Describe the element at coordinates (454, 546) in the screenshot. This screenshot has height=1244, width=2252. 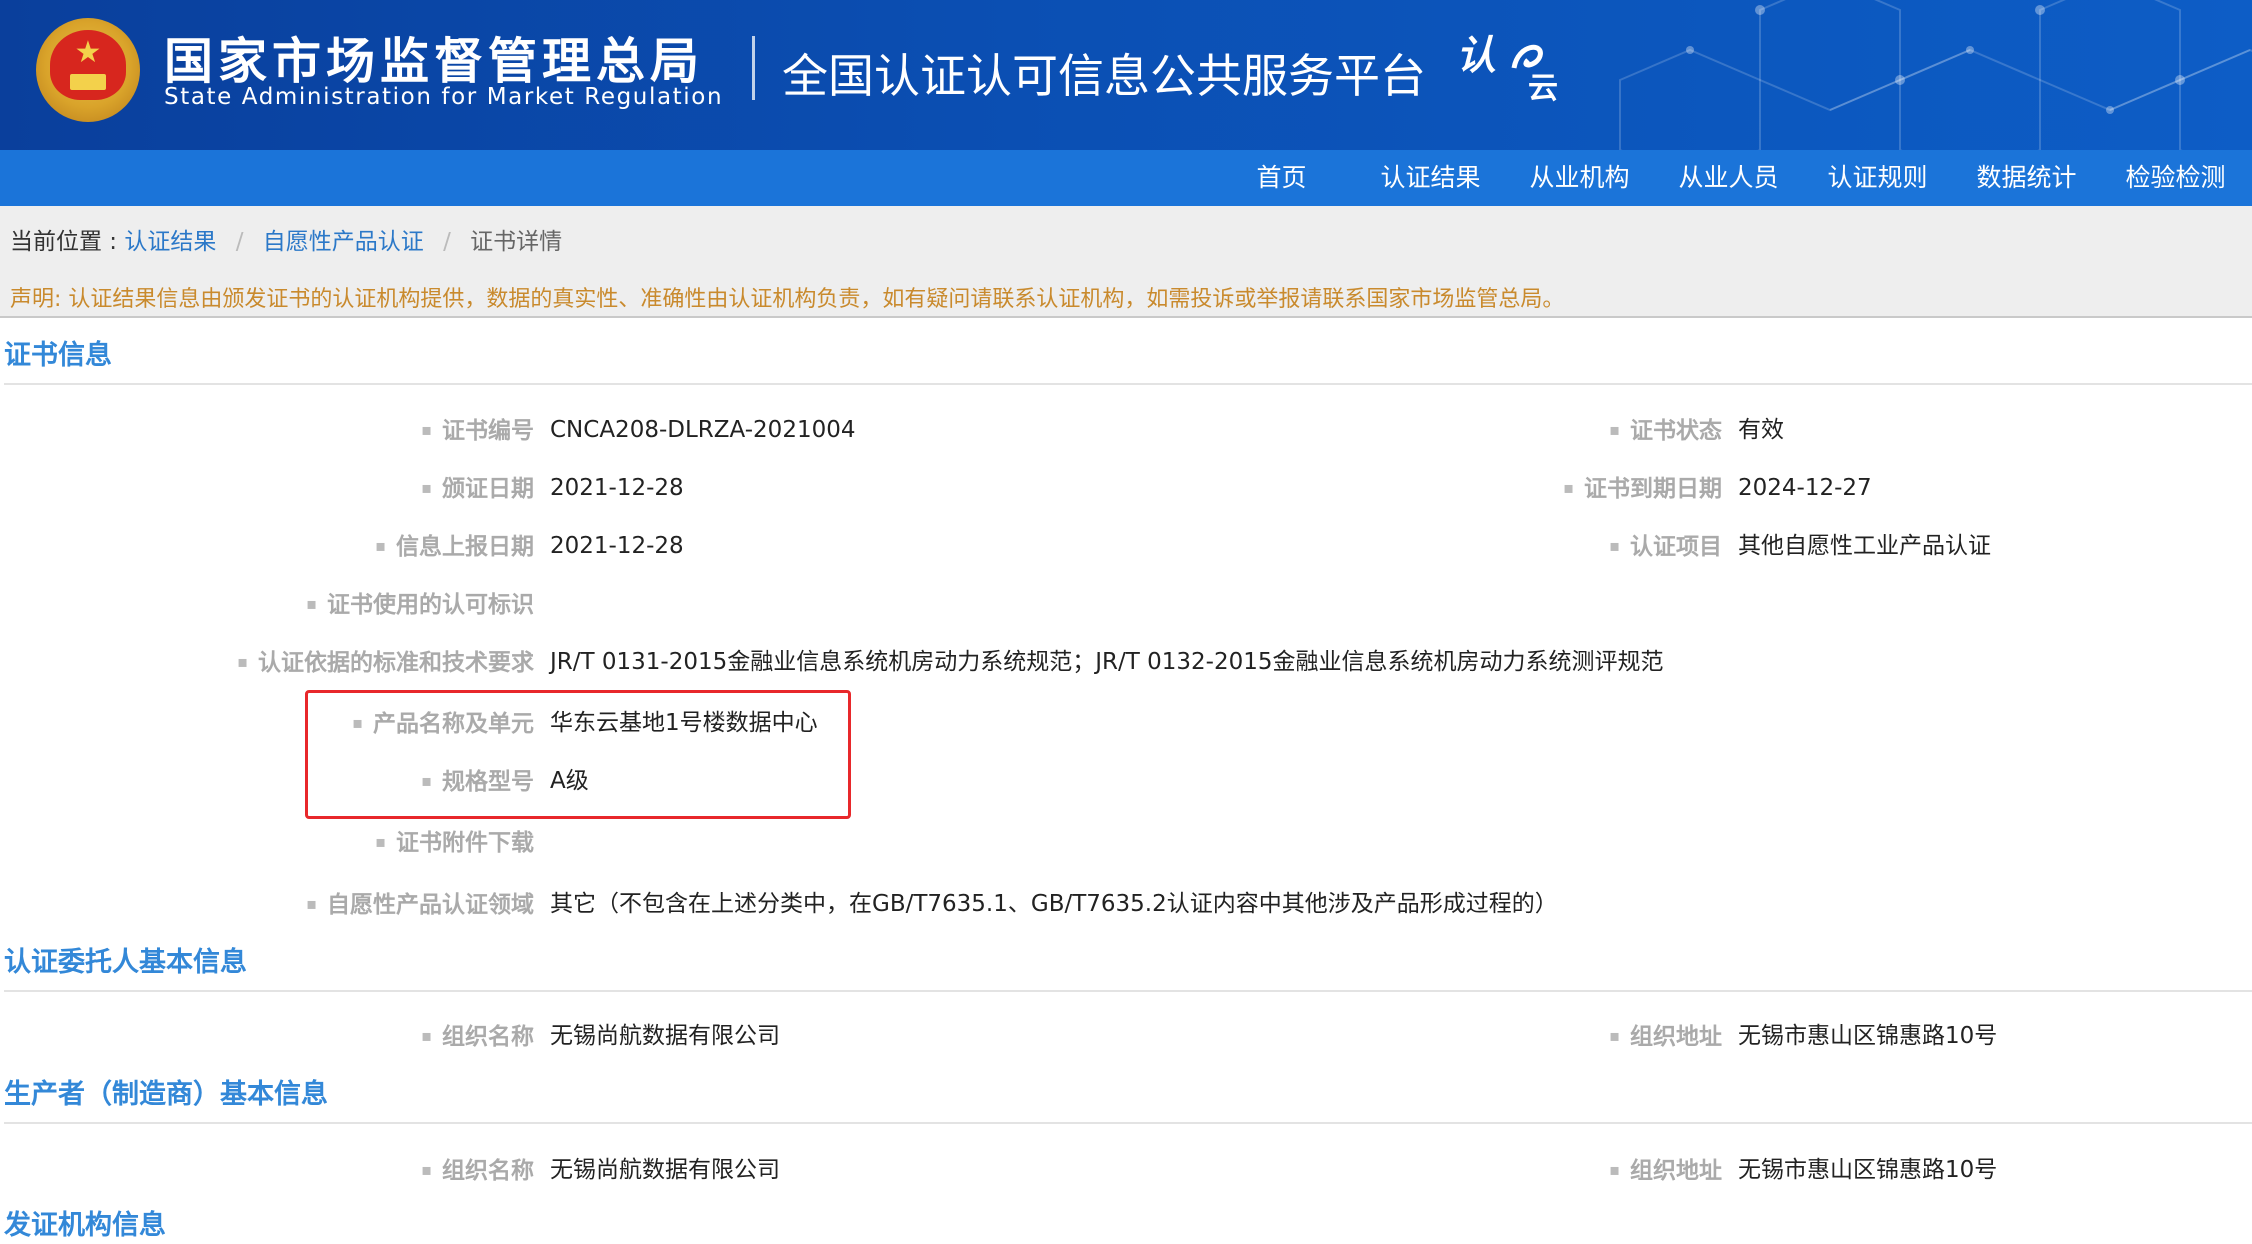
I see `label-report-date: 信息上报日期` at that location.